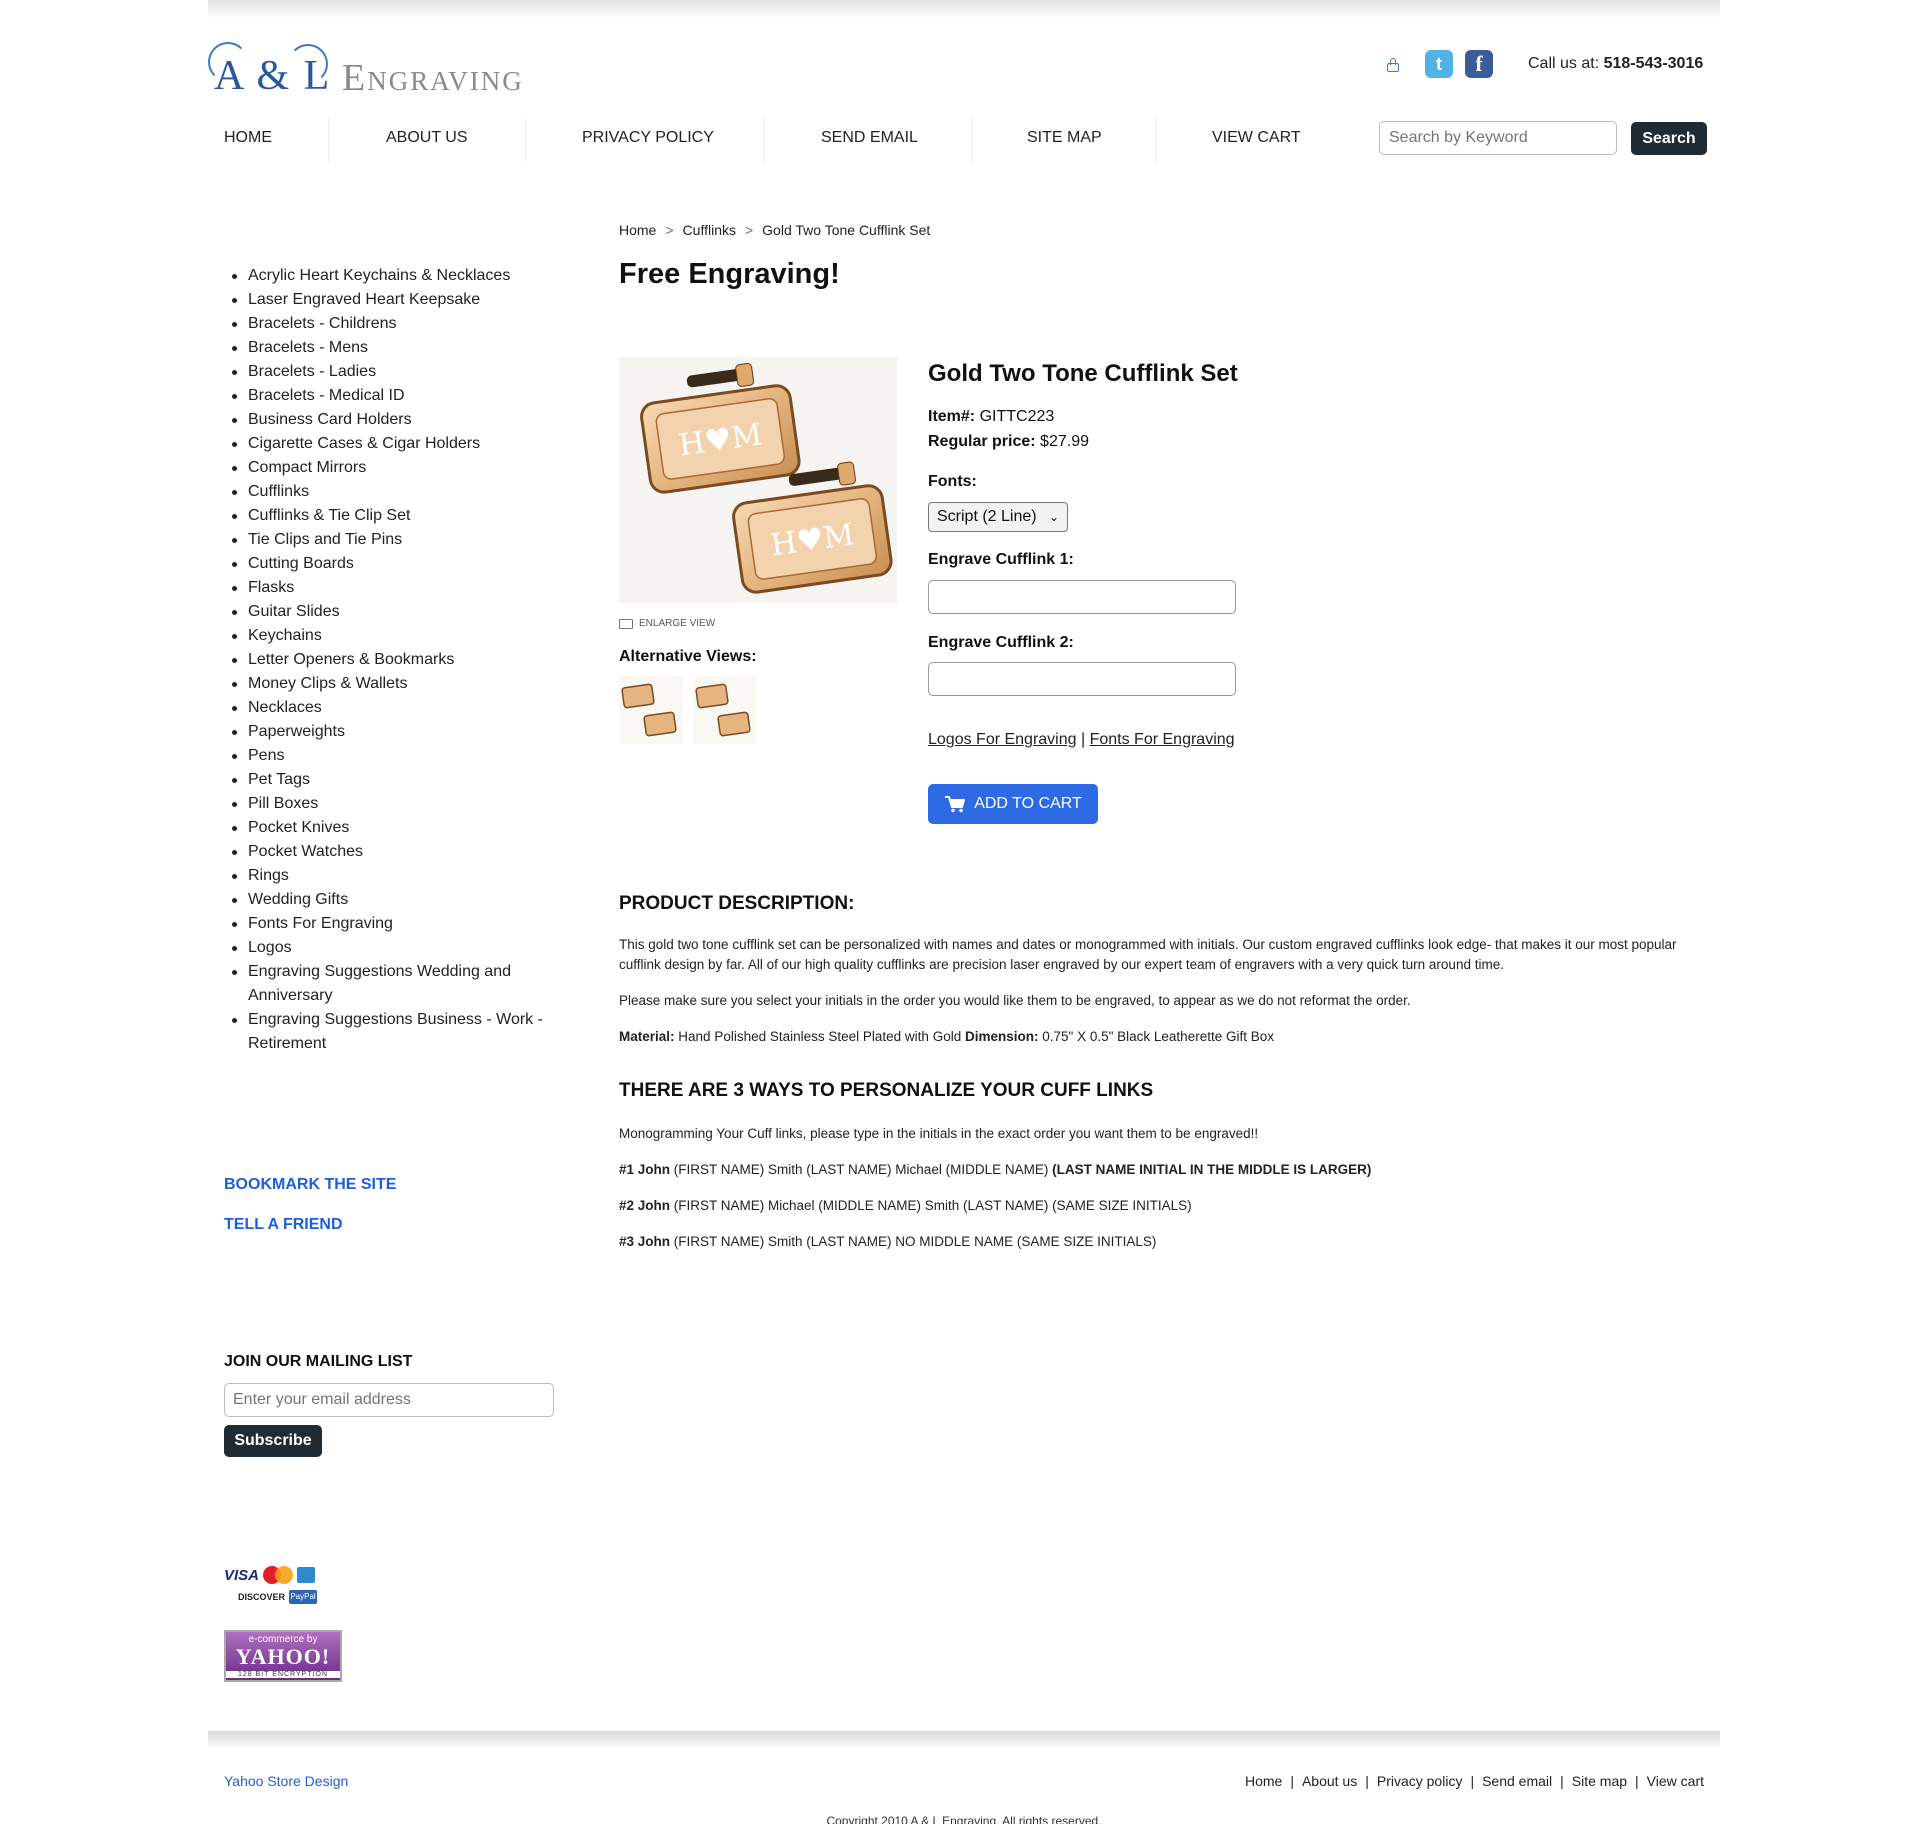  I want to click on way-3-number: #3 John, so click(645, 1241).